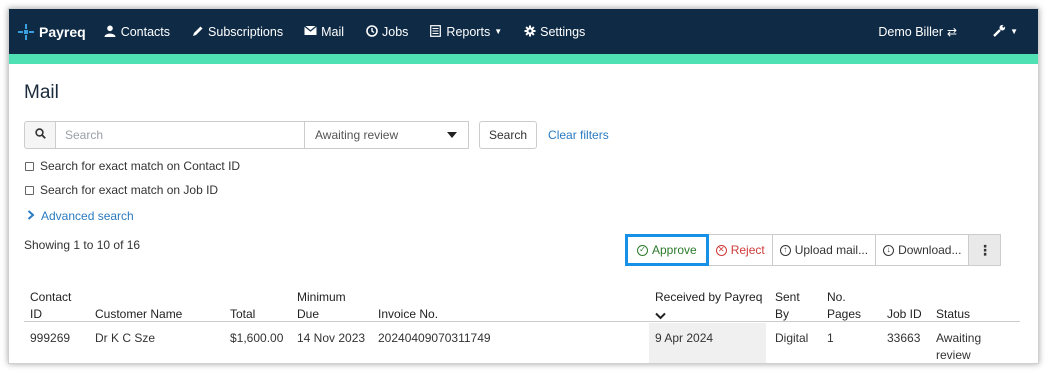 This screenshot has width=1049, height=374. What do you see at coordinates (529, 32) in the screenshot?
I see `gear-icon` at bounding box center [529, 32].